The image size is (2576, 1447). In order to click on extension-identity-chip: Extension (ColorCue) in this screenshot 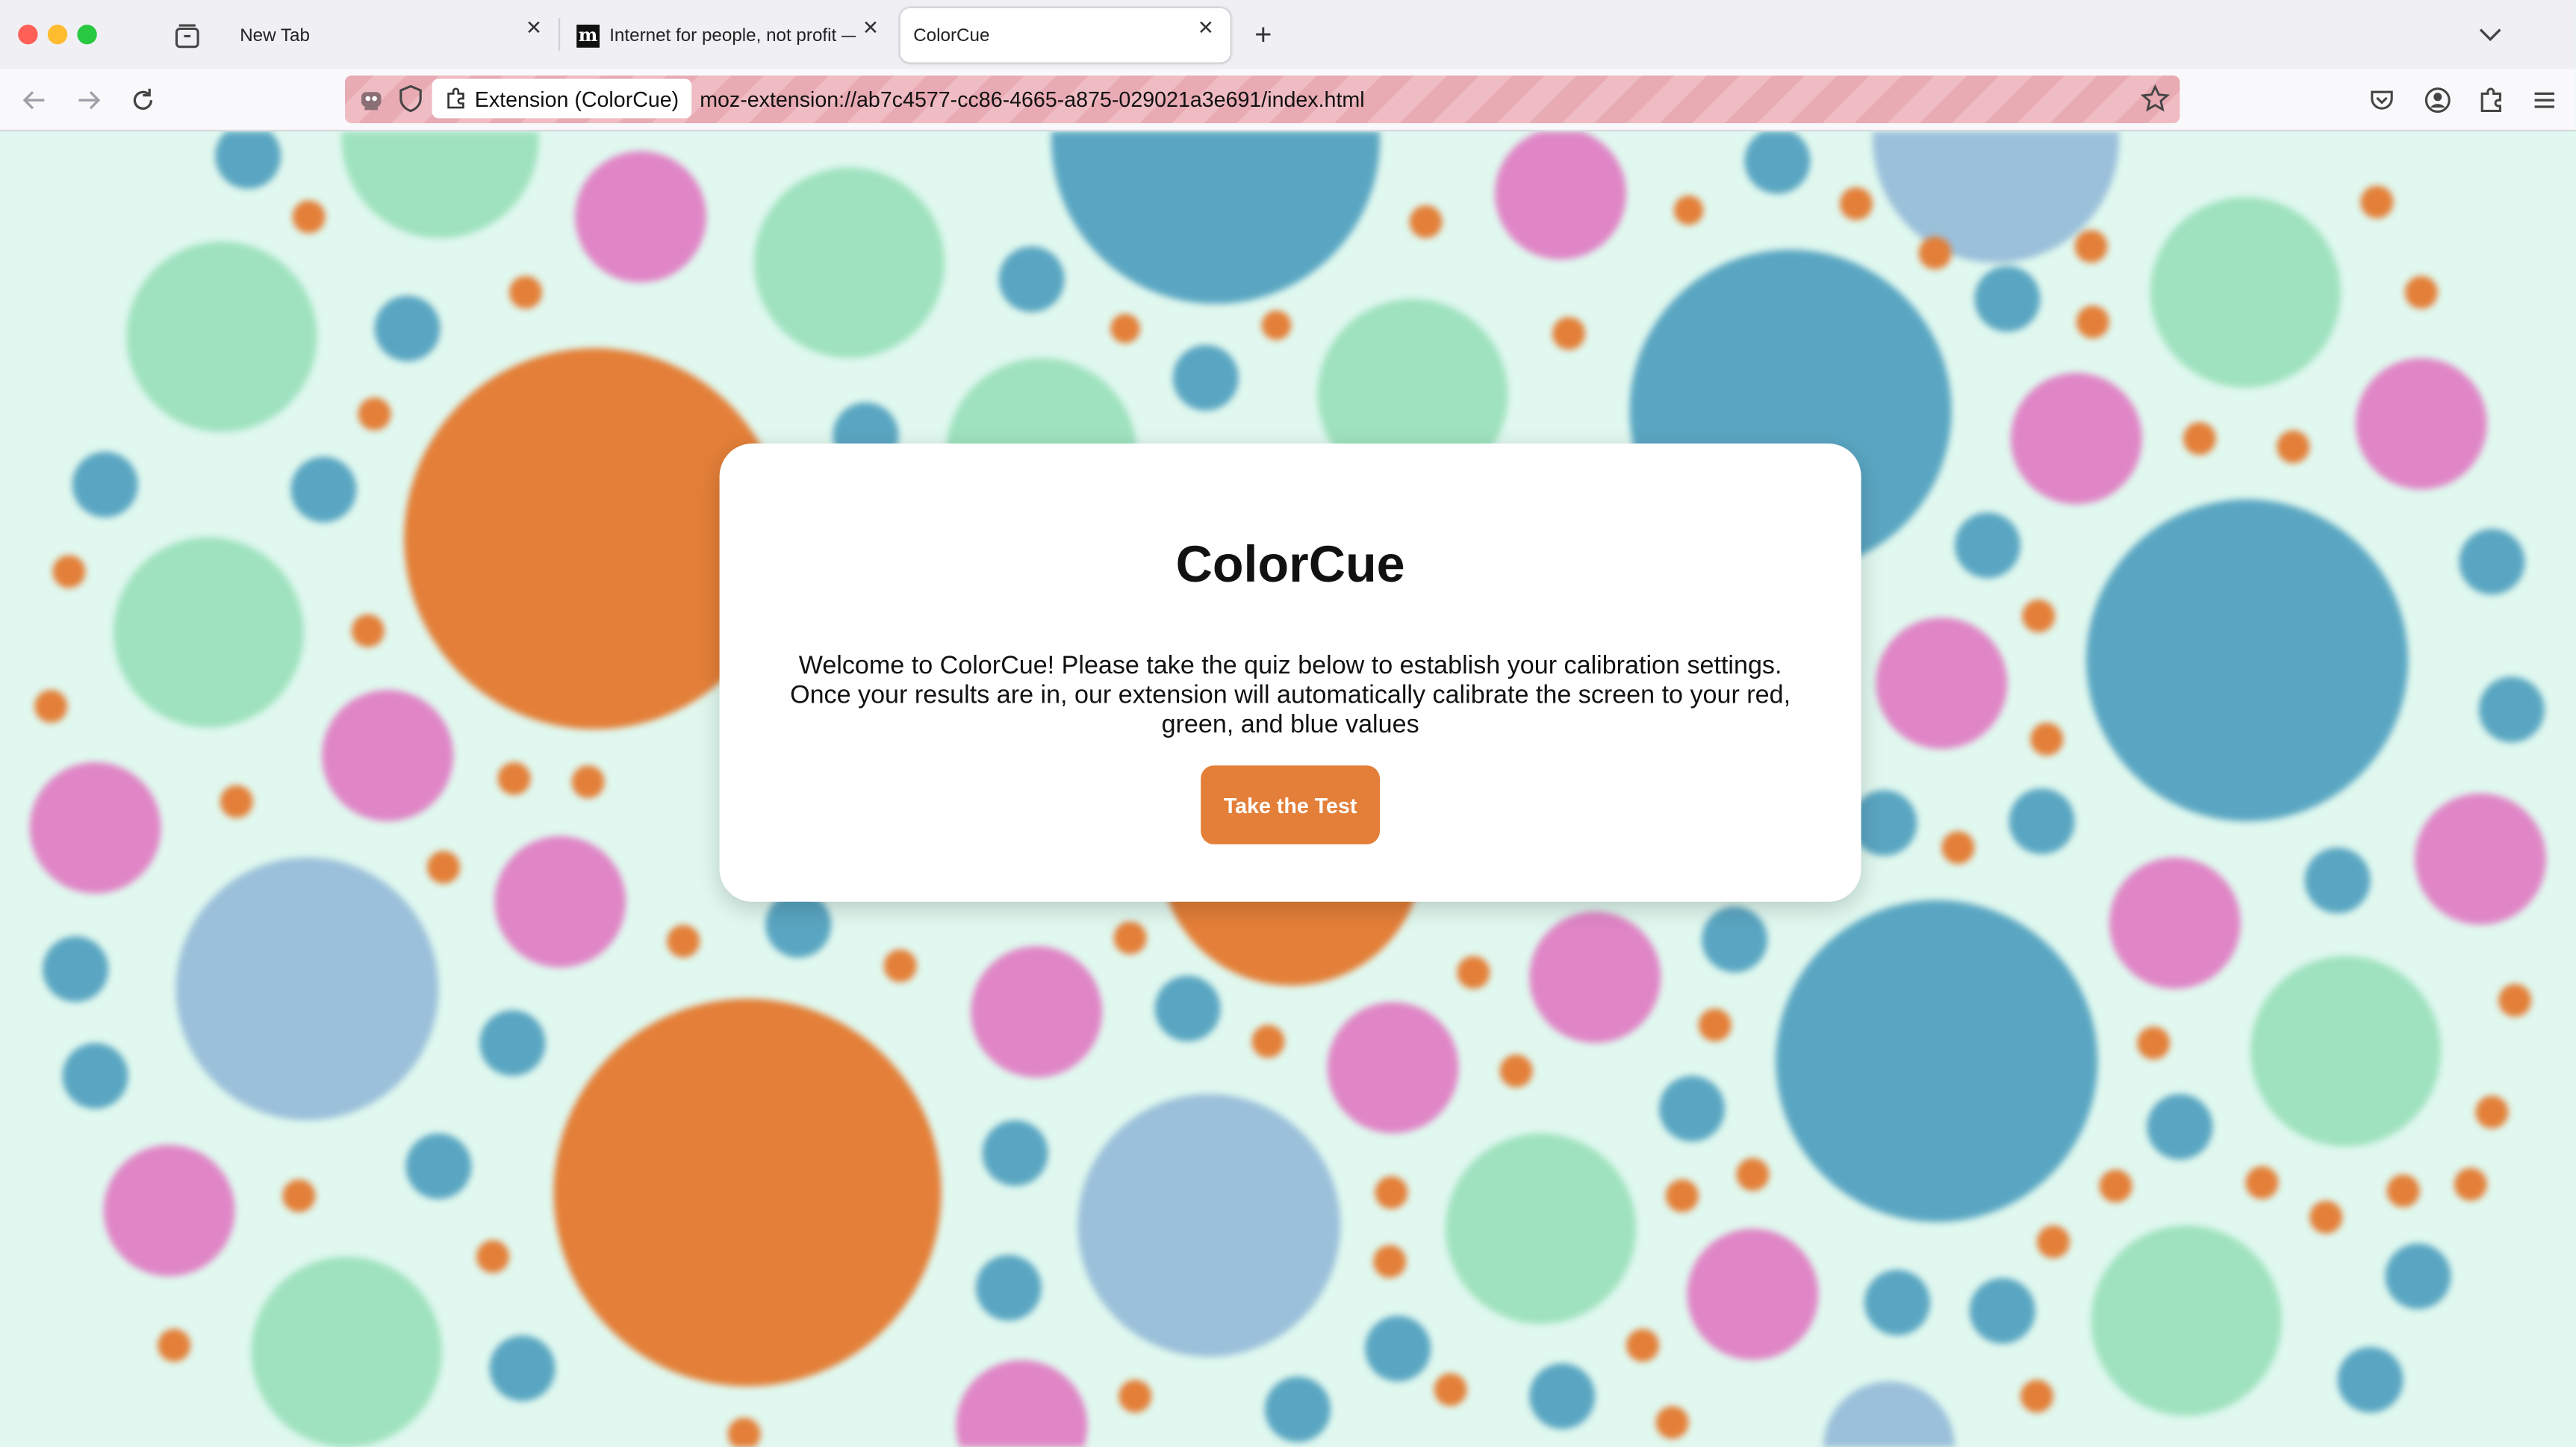, I will do `click(562, 99)`.